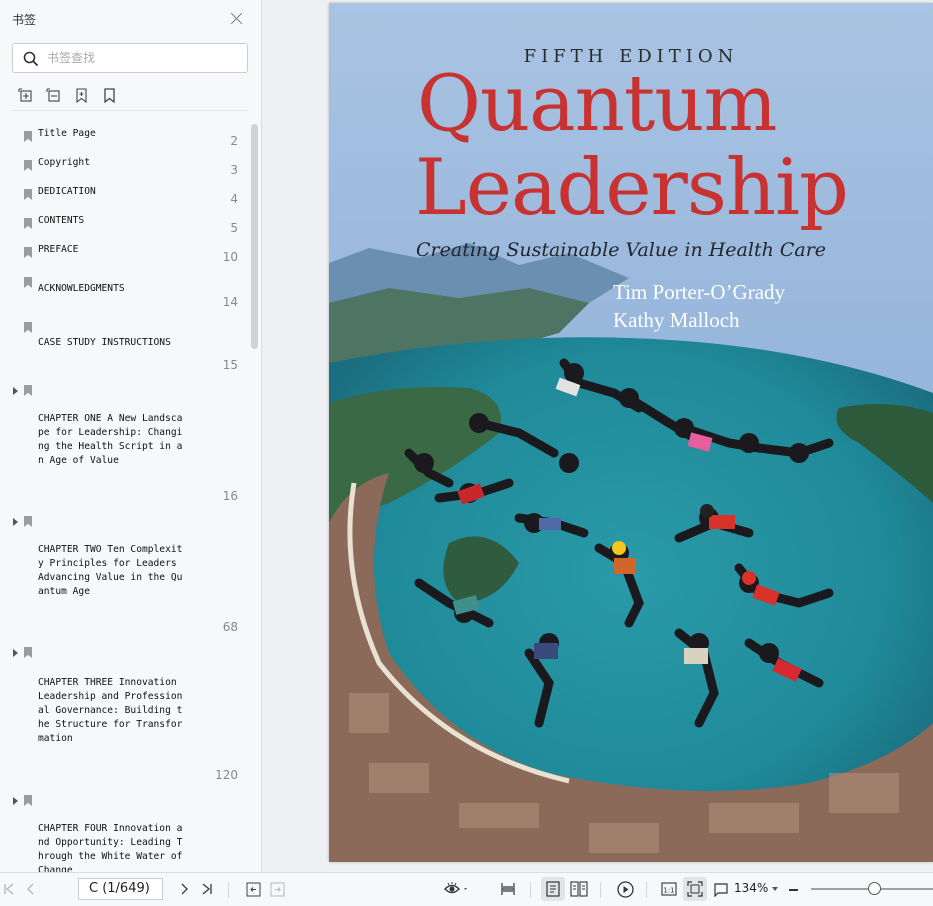 The width and height of the screenshot is (933, 906). I want to click on bookmark-icon, so click(109, 95).